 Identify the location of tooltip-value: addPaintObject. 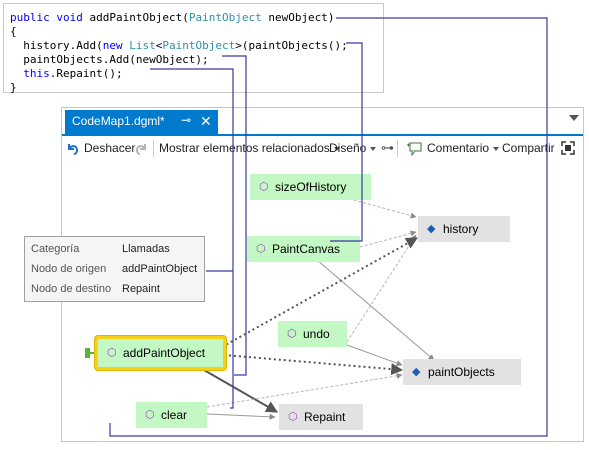
(160, 269).